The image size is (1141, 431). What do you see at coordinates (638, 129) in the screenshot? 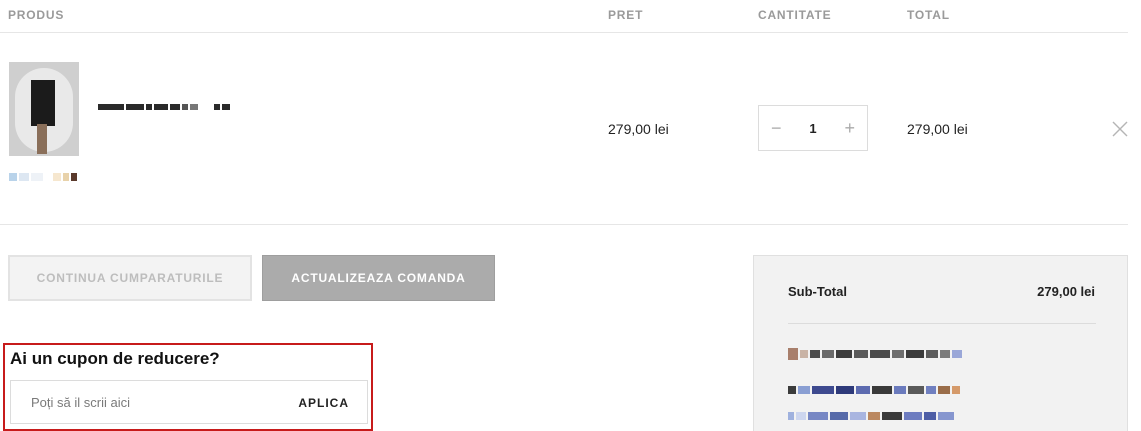
I see `item-price: 279,00 lei` at bounding box center [638, 129].